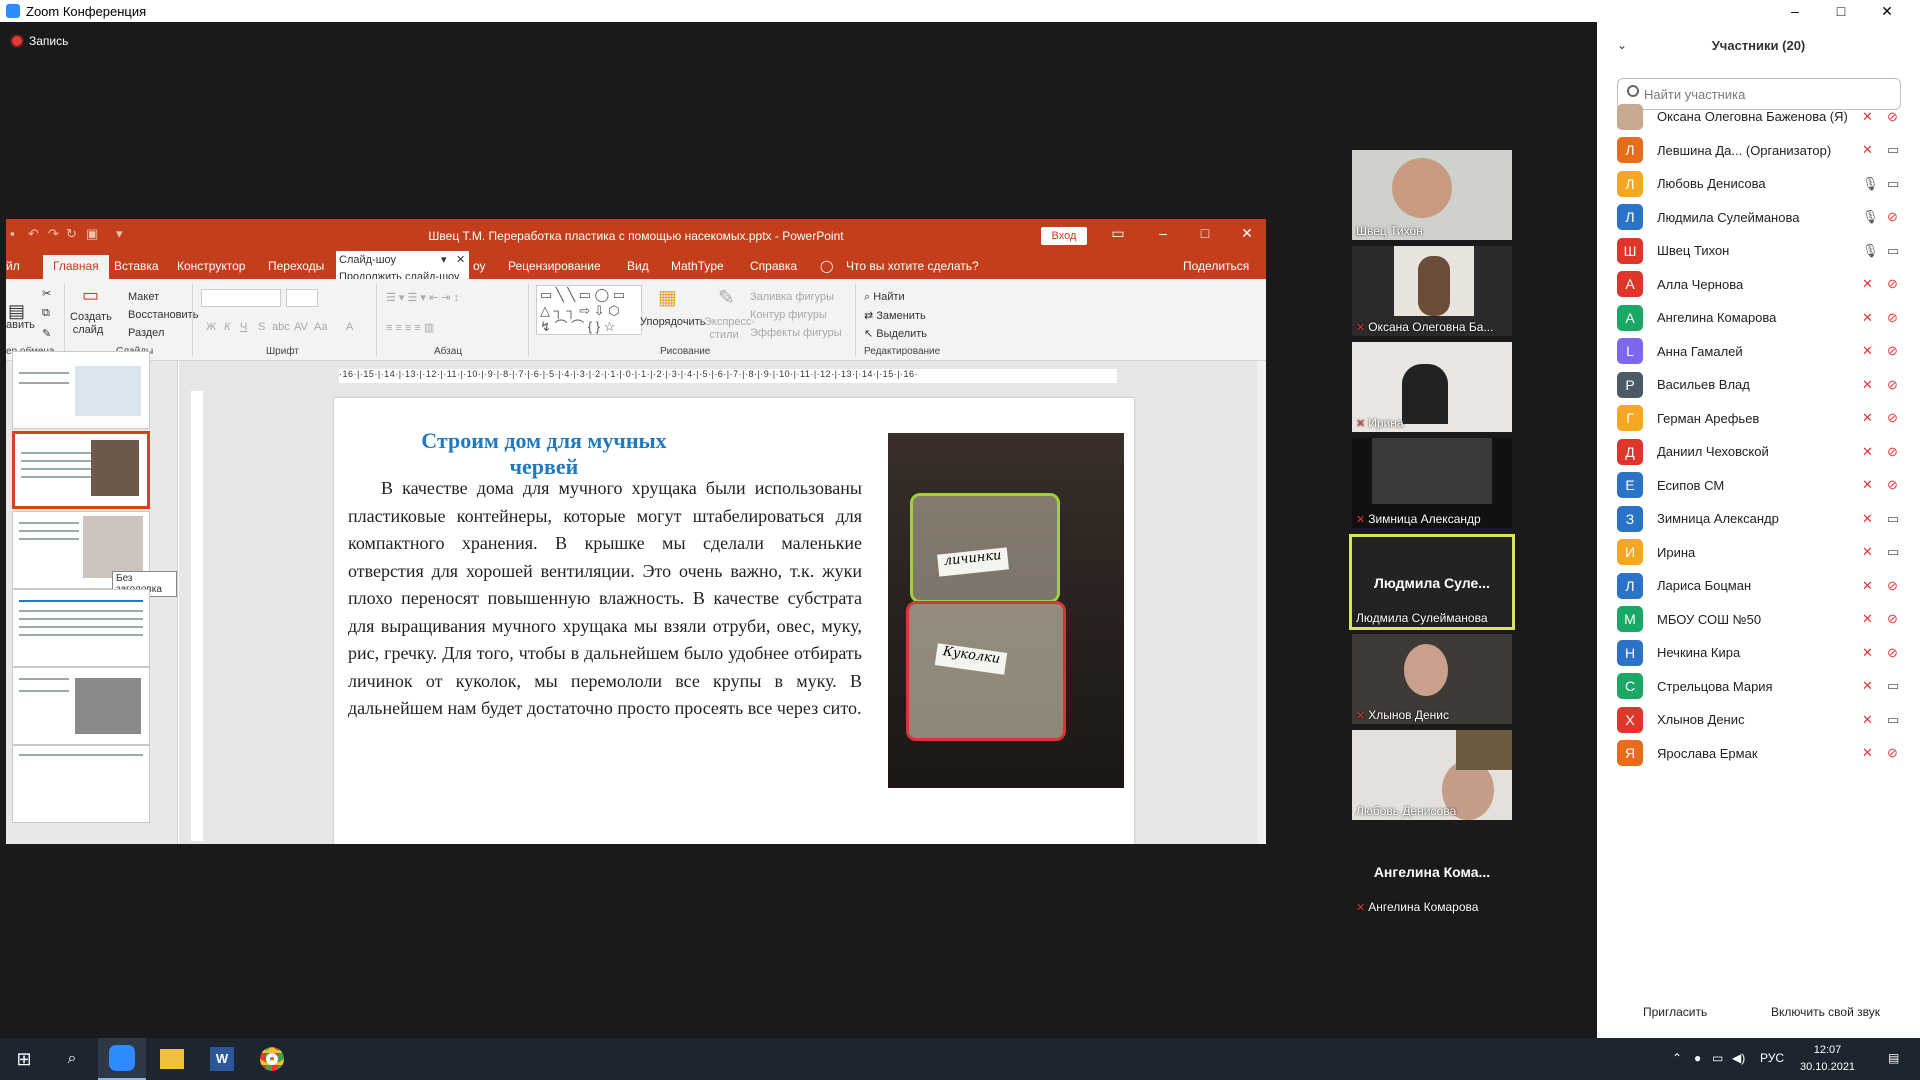 Image resolution: width=1920 pixels, height=1080 pixels. Describe the element at coordinates (172, 1059) in the screenshot. I see `explorer-taskbar-icon` at that location.